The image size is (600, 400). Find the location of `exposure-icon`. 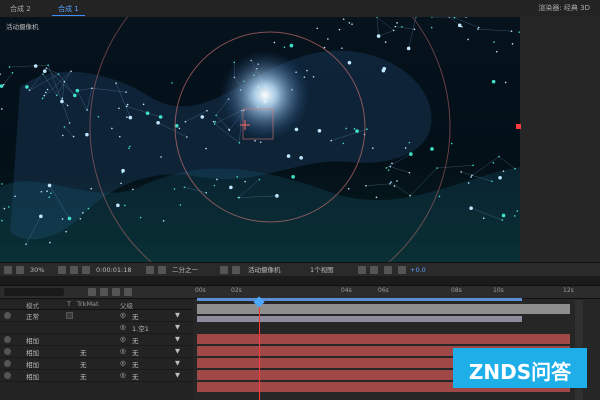

exposure-icon is located at coordinates (402, 270).